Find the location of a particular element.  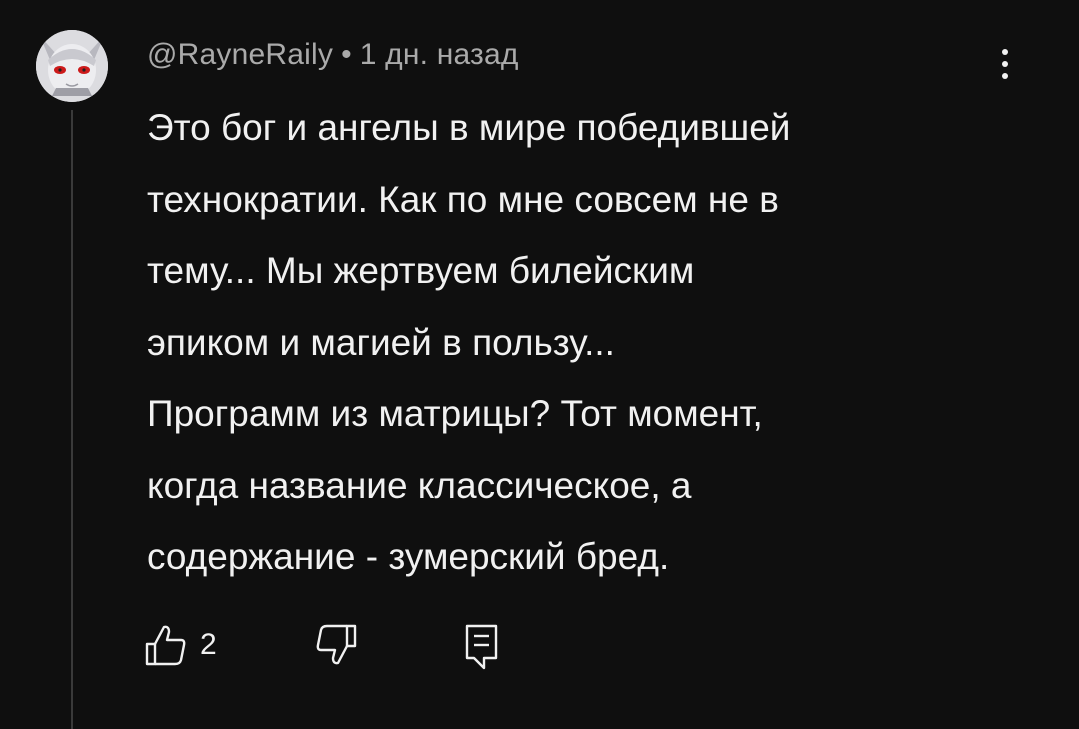

avatar is located at coordinates (72, 66).